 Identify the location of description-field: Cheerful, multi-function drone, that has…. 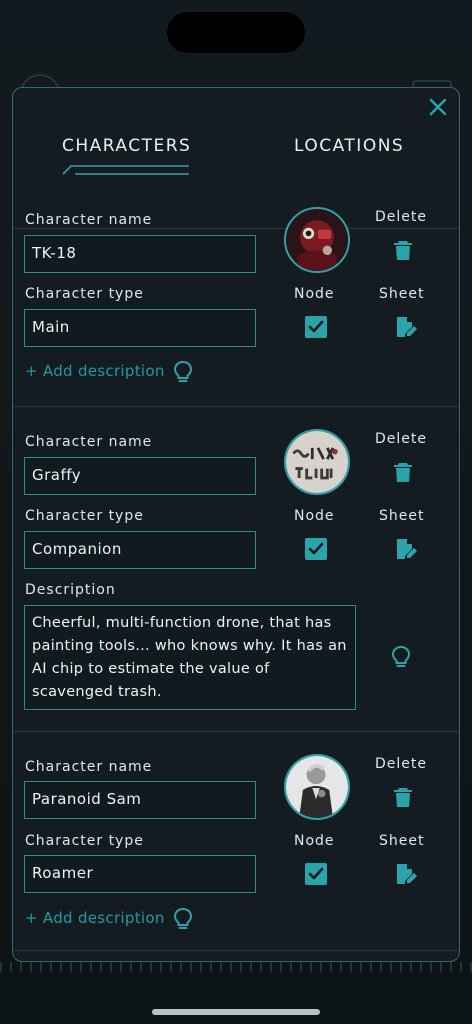
(190, 657).